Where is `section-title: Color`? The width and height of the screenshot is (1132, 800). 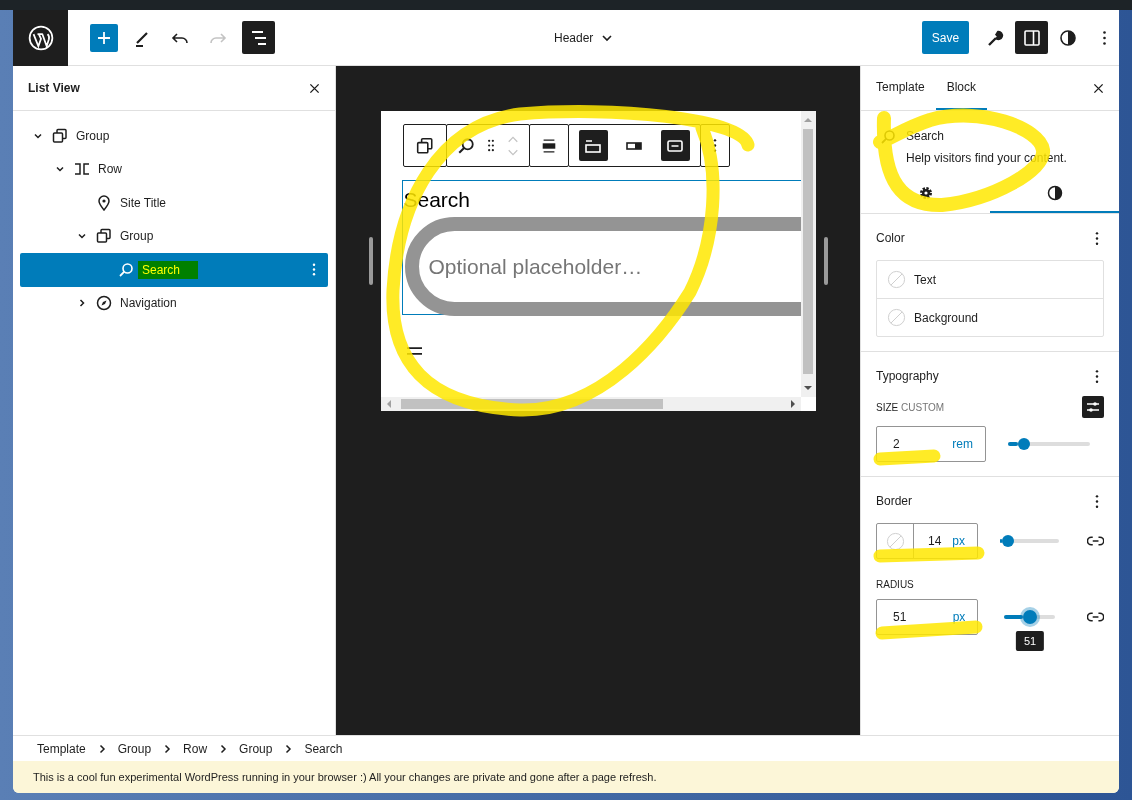
section-title: Color is located at coordinates (890, 238).